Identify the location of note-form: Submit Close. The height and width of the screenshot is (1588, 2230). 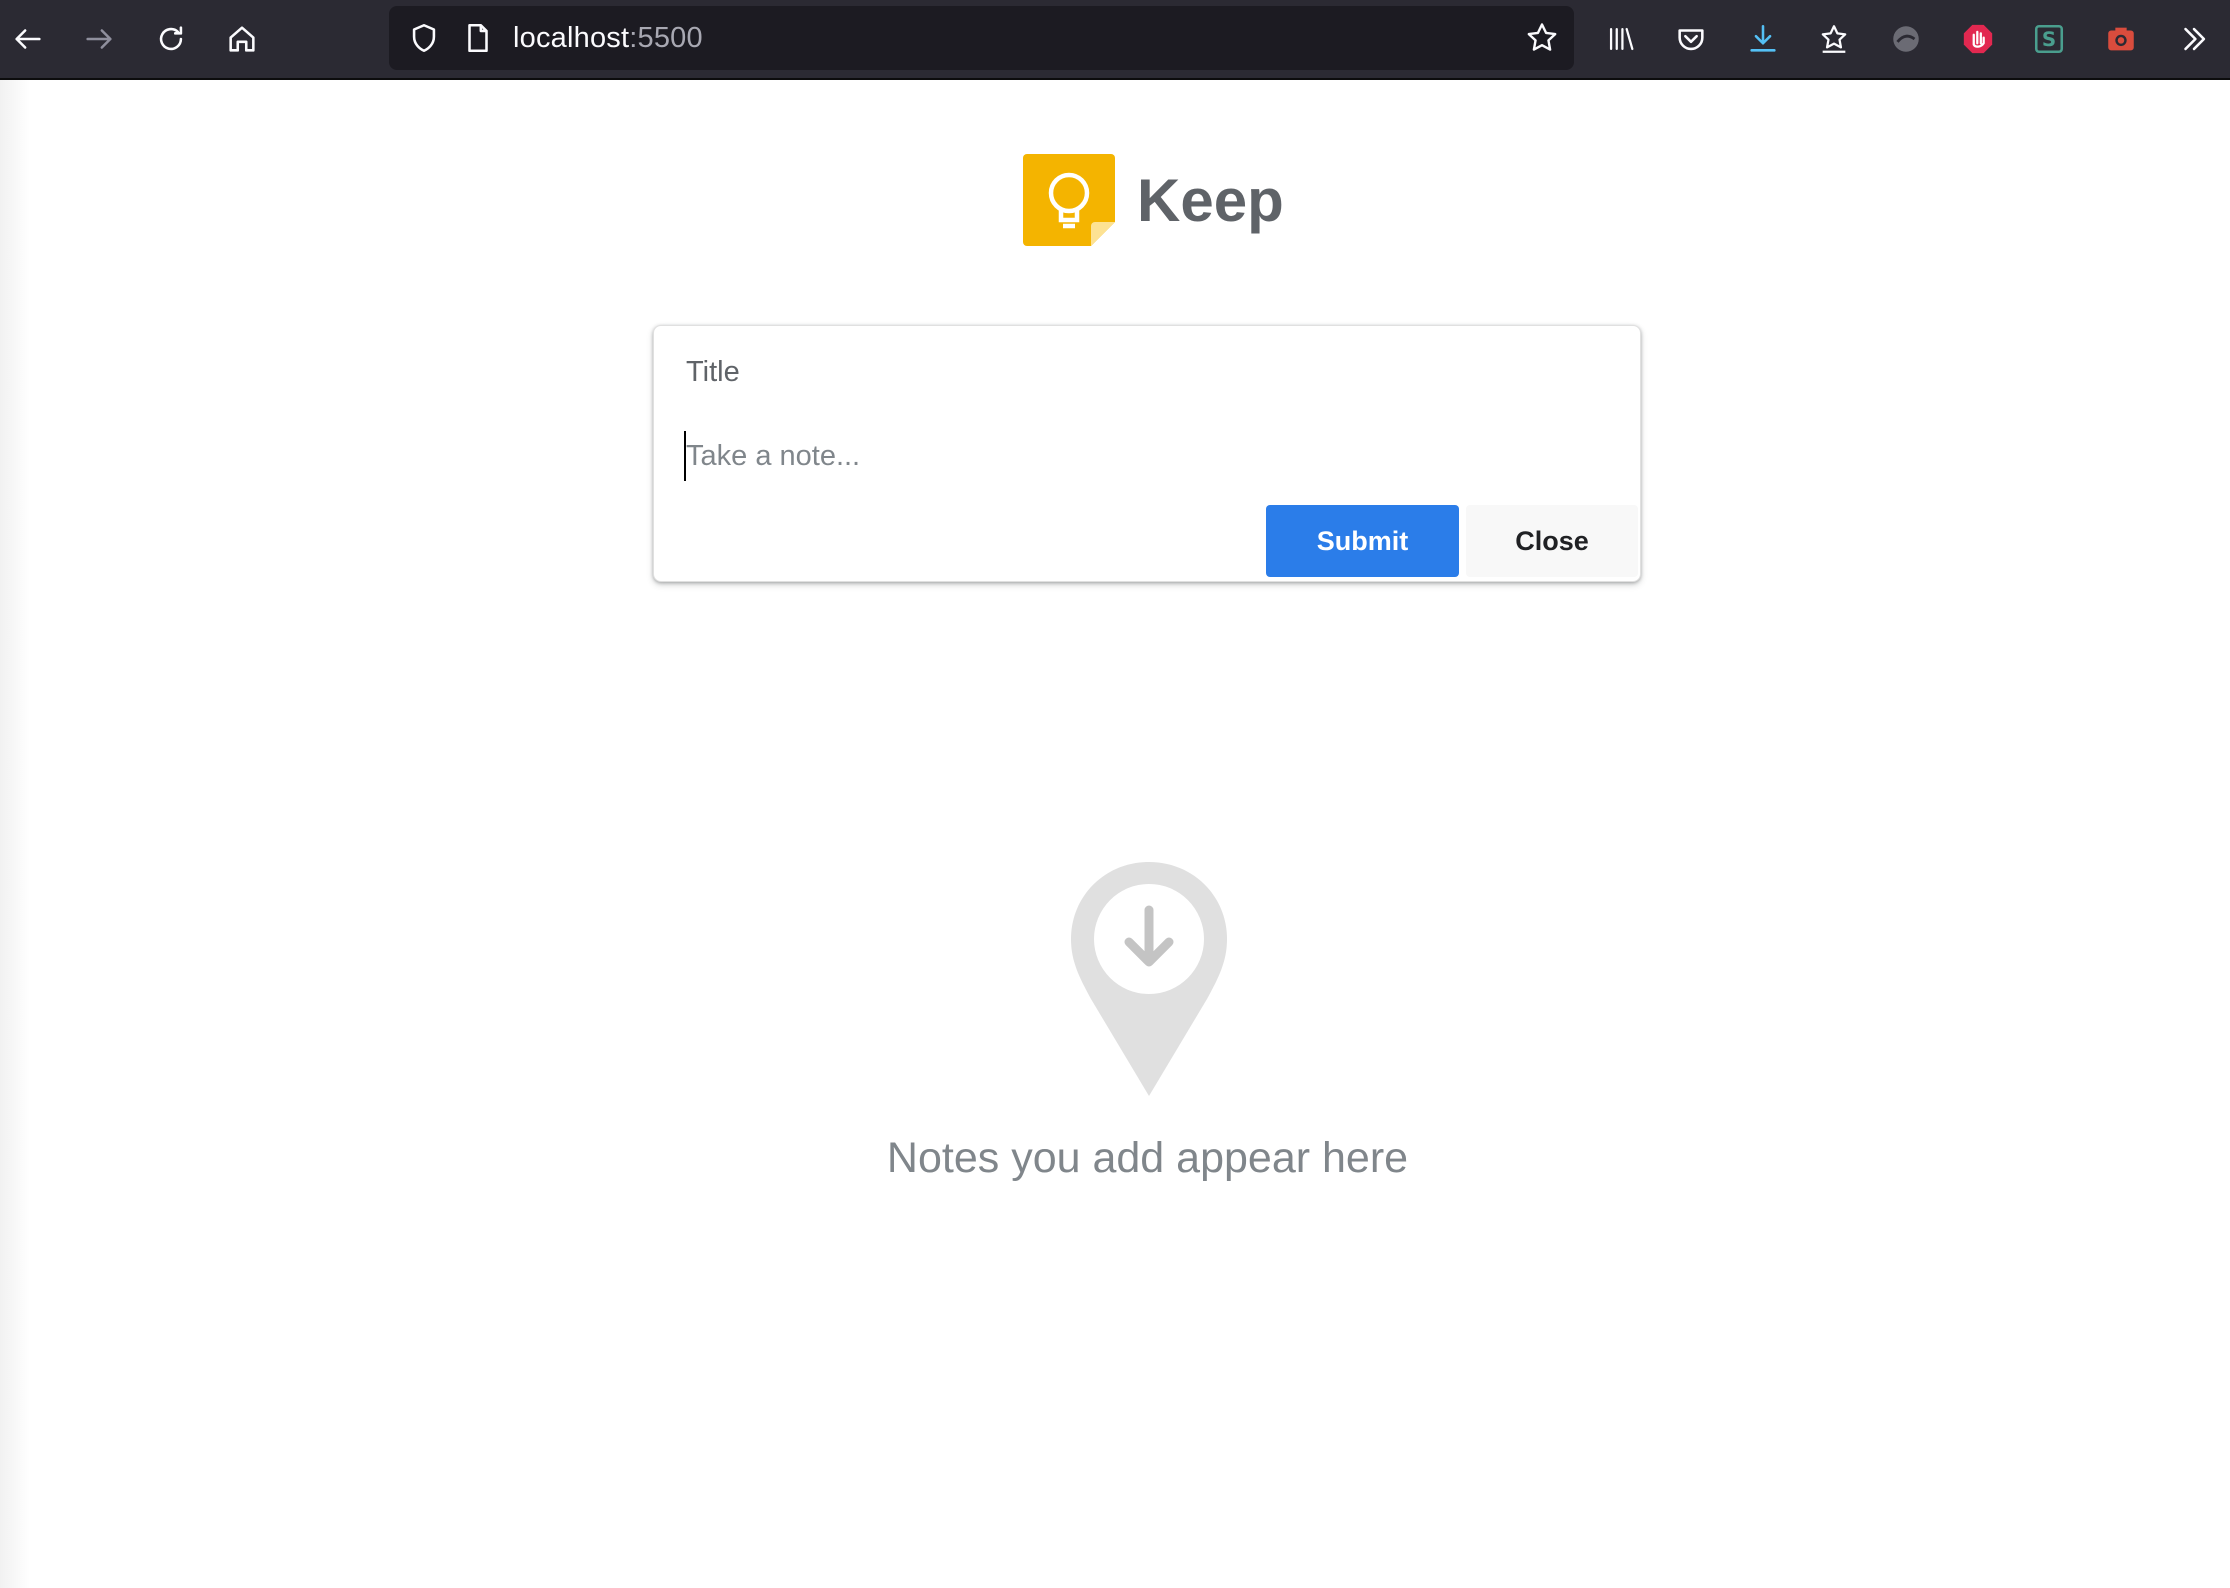
(1147, 453).